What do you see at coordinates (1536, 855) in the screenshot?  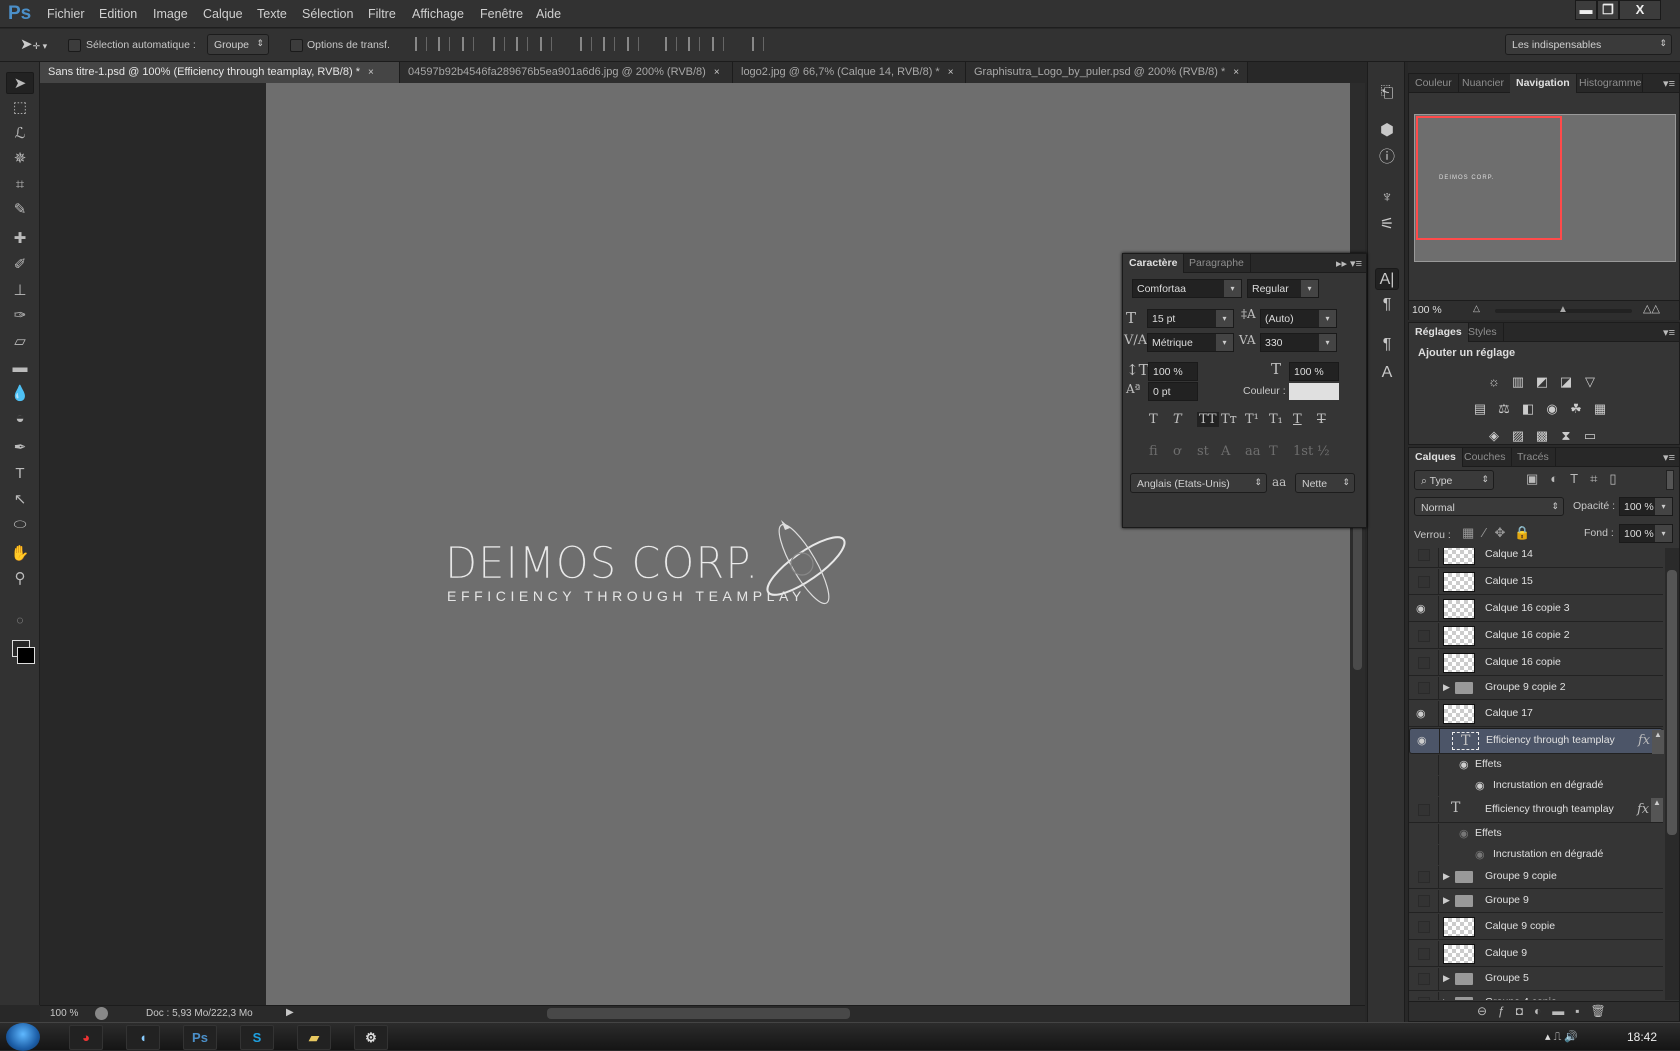 I see `layer-row: ◉ Incrustation en dégradé` at bounding box center [1536, 855].